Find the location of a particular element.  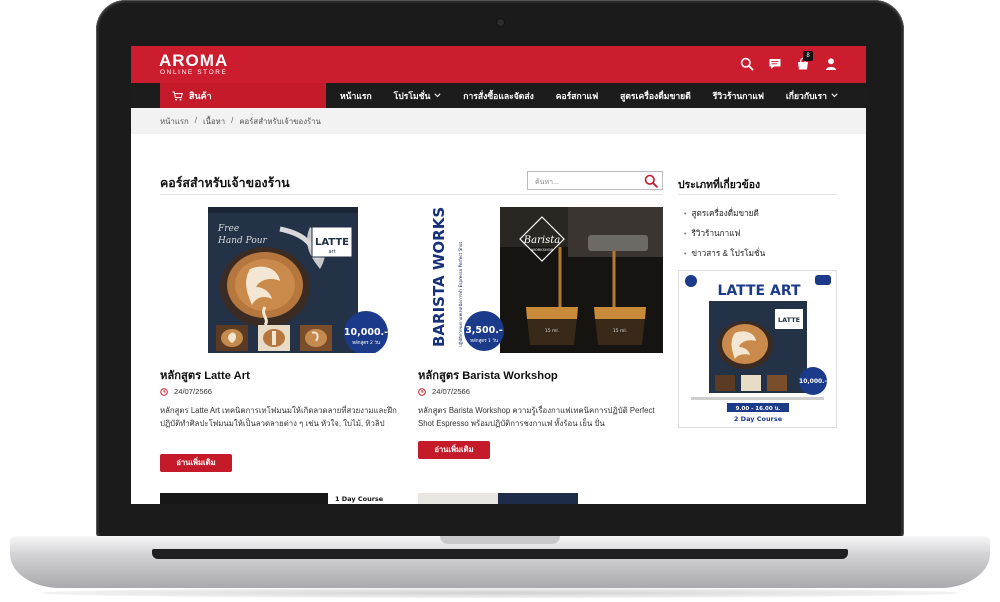

nav-item-cafe-review: รีวิวร้านกาแฟ is located at coordinates (738, 96).